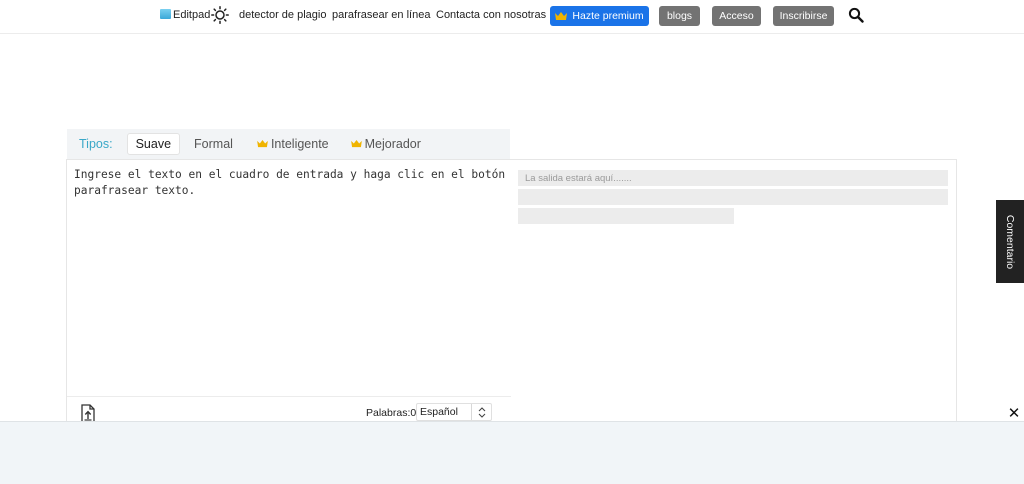 This screenshot has width=1024, height=484. What do you see at coordinates (165, 14) in the screenshot?
I see `book-icon` at bounding box center [165, 14].